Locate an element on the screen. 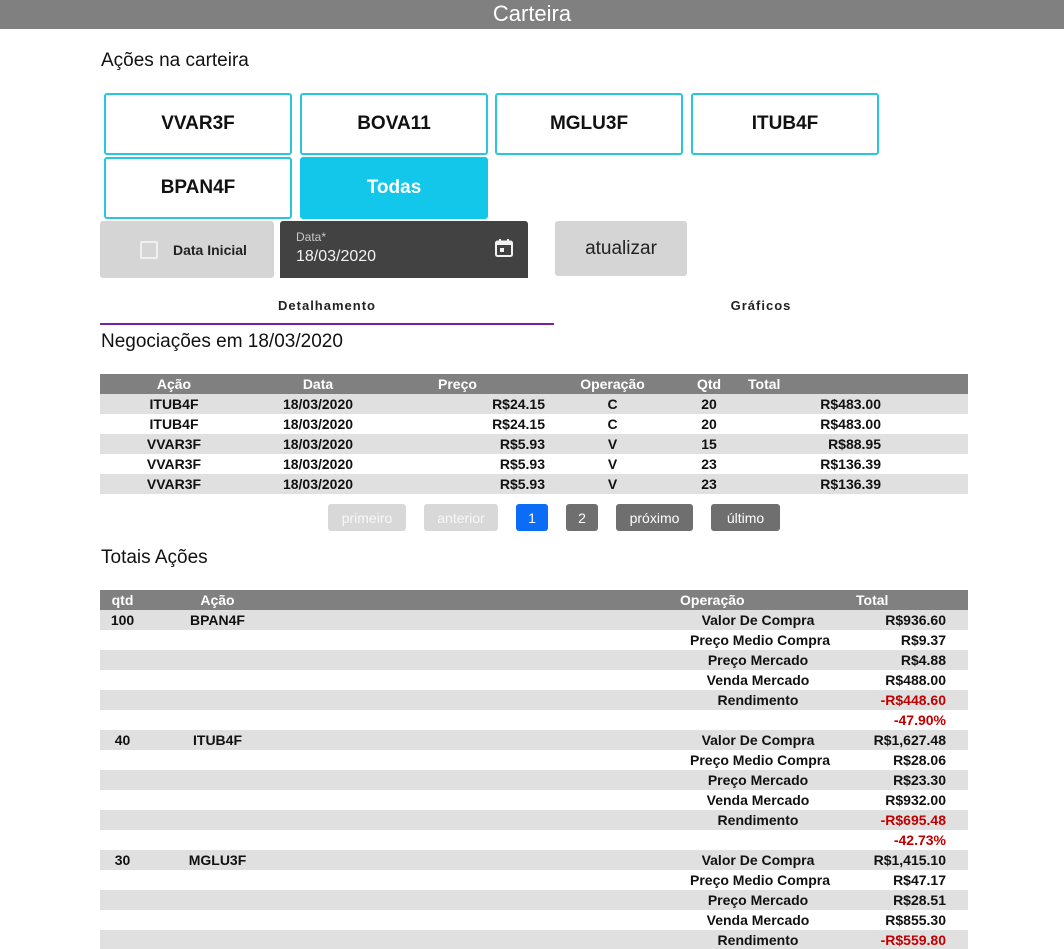  trades-header-row: Ação Data Preço Operação Qtd Total is located at coordinates (534, 384).